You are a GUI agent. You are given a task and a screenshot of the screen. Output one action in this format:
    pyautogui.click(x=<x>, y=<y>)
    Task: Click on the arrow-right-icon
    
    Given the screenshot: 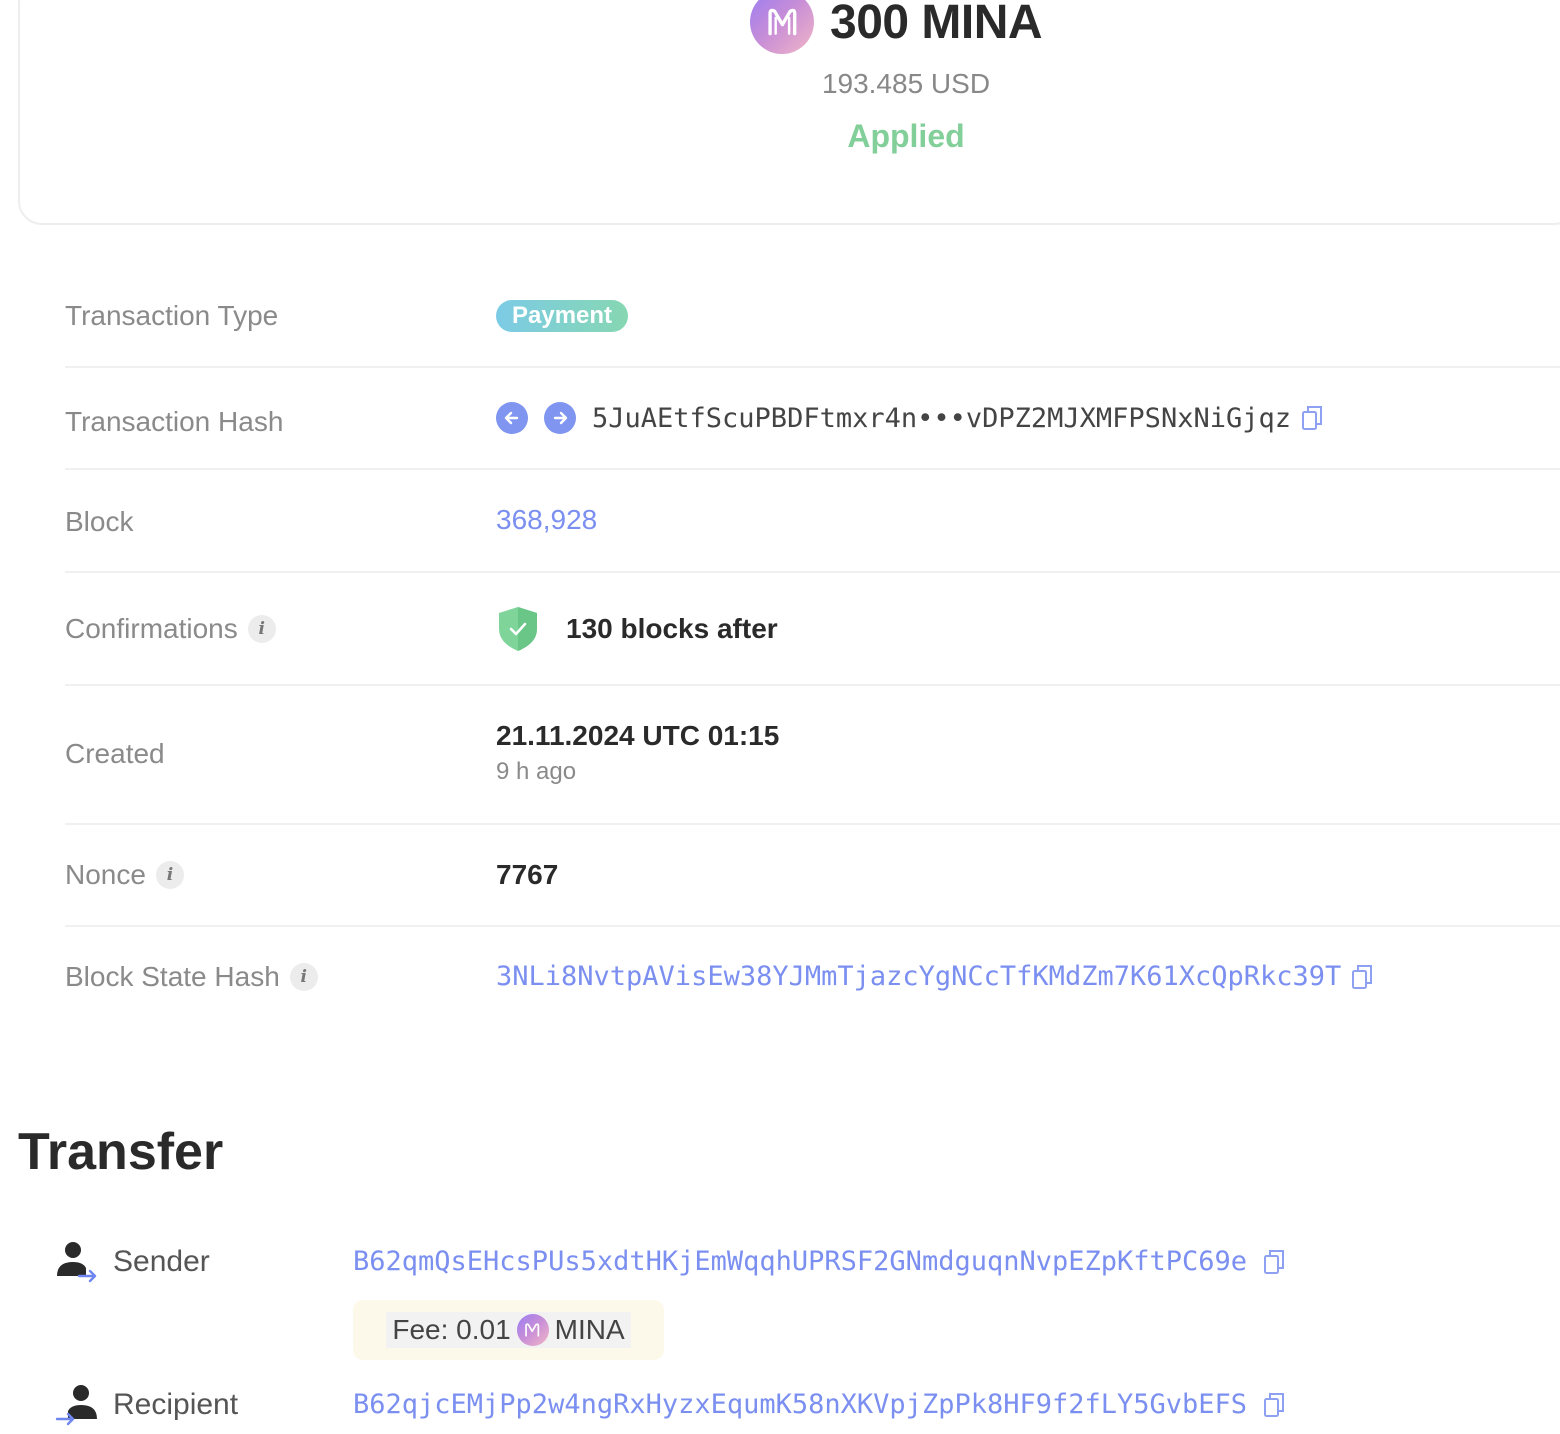 What is the action you would take?
    pyautogui.click(x=560, y=418)
    